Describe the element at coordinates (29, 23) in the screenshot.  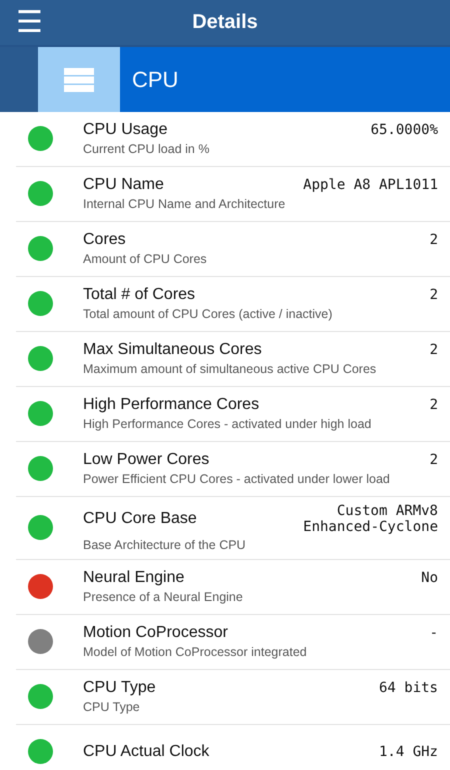
I see `menu-button: ☰` at that location.